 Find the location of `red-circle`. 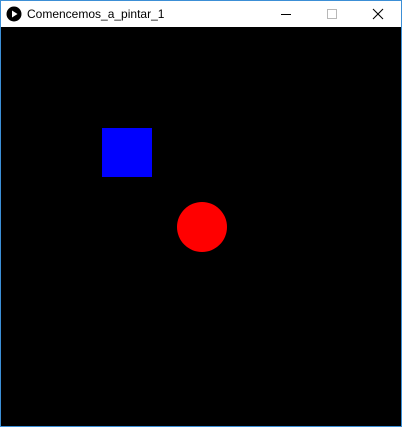

red-circle is located at coordinates (202, 227).